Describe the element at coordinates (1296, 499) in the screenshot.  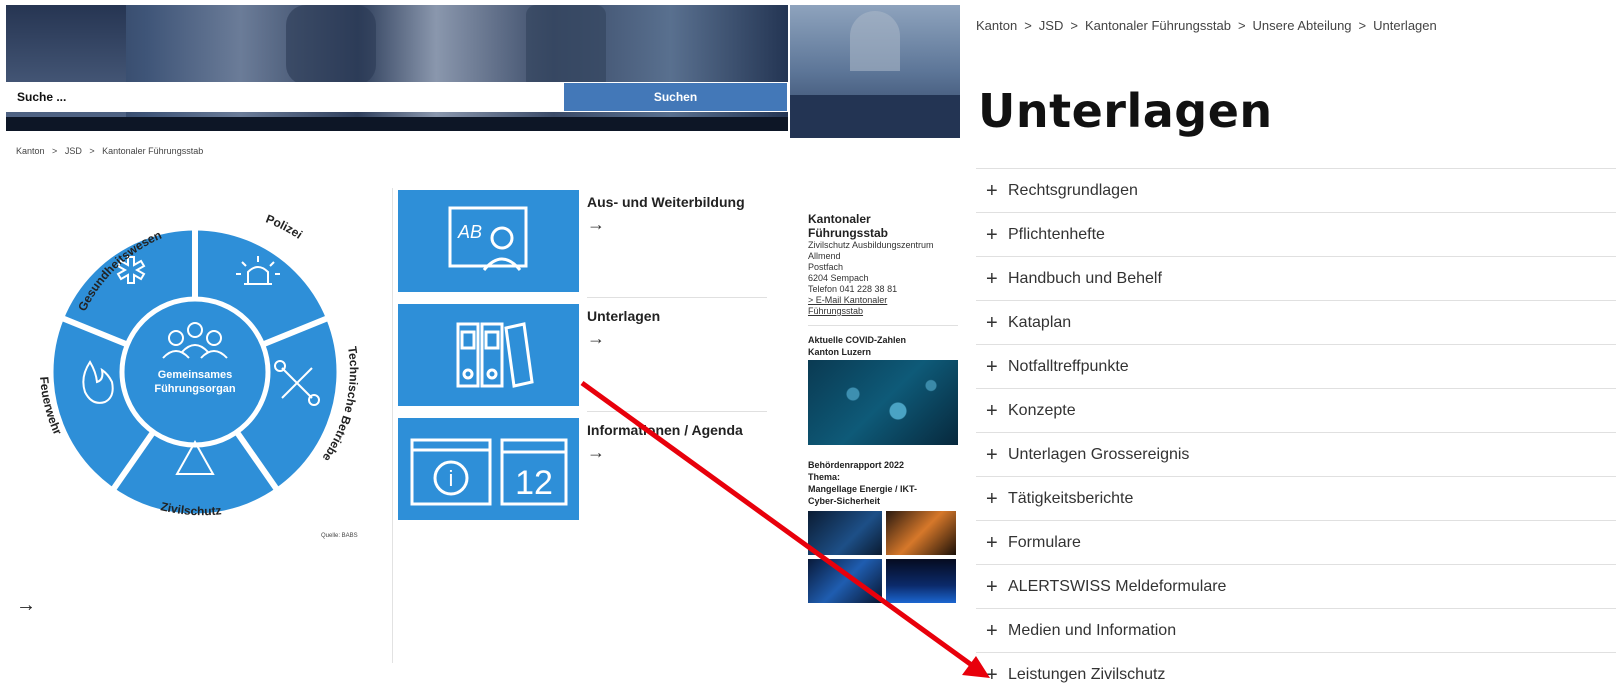
I see `accordion-item-taetigkeitsberichte: + Tätigkeitsberichte` at that location.